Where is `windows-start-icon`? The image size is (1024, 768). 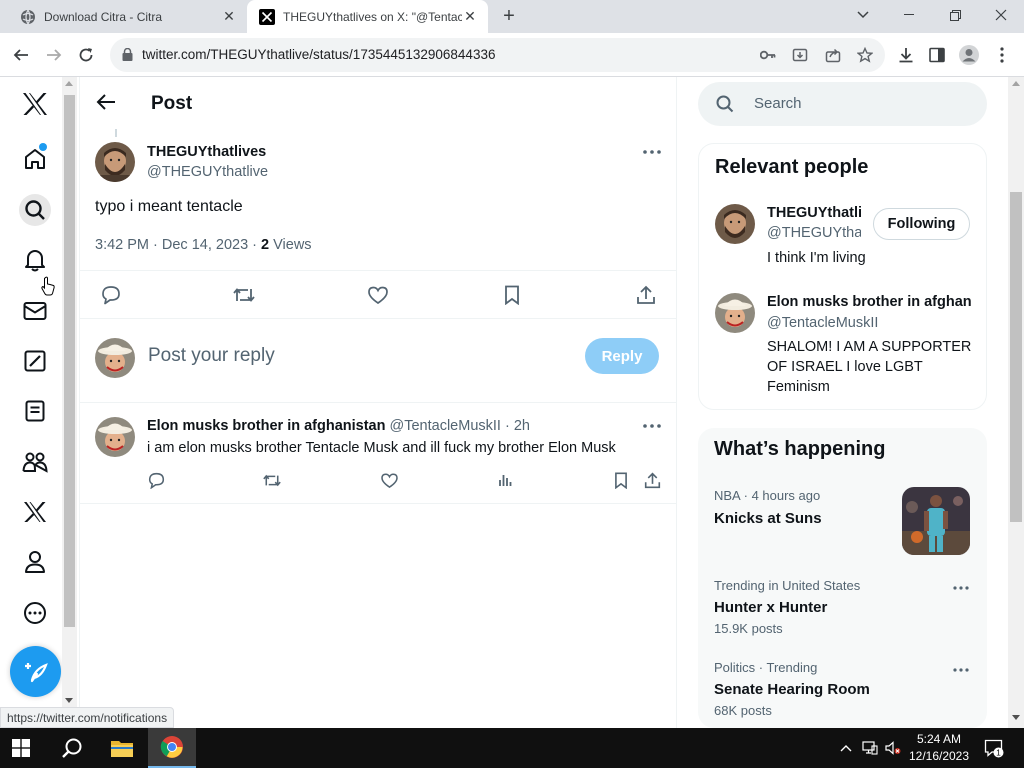 windows-start-icon is located at coordinates (21, 750).